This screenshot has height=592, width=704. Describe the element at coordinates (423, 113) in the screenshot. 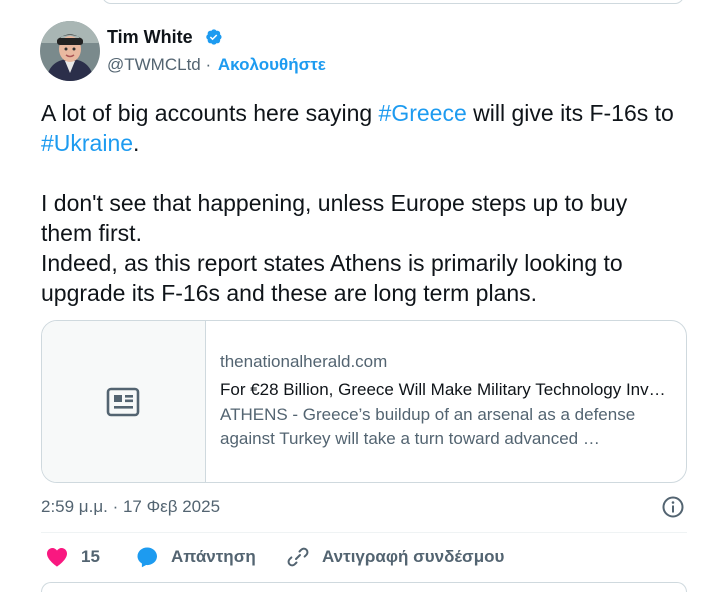

I see `hashtag-greece-link: #Greece` at that location.